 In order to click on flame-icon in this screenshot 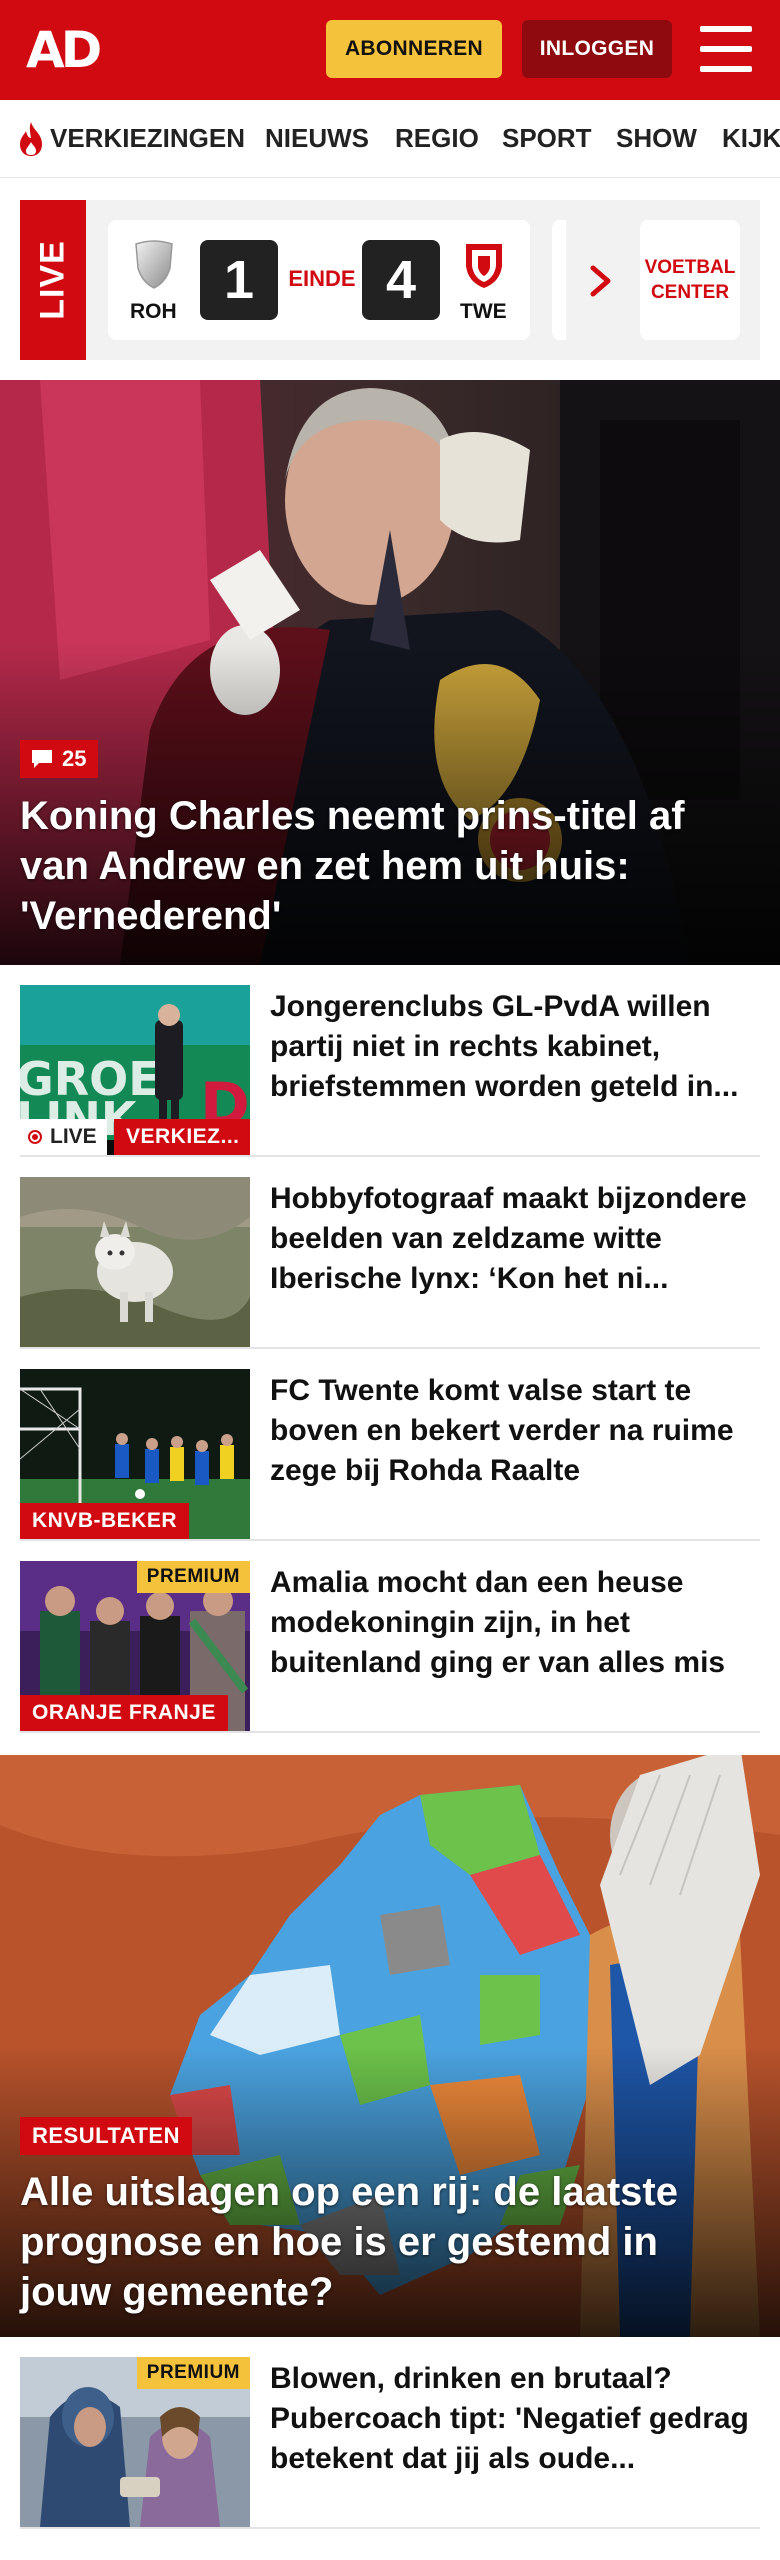, I will do `click(31, 139)`.